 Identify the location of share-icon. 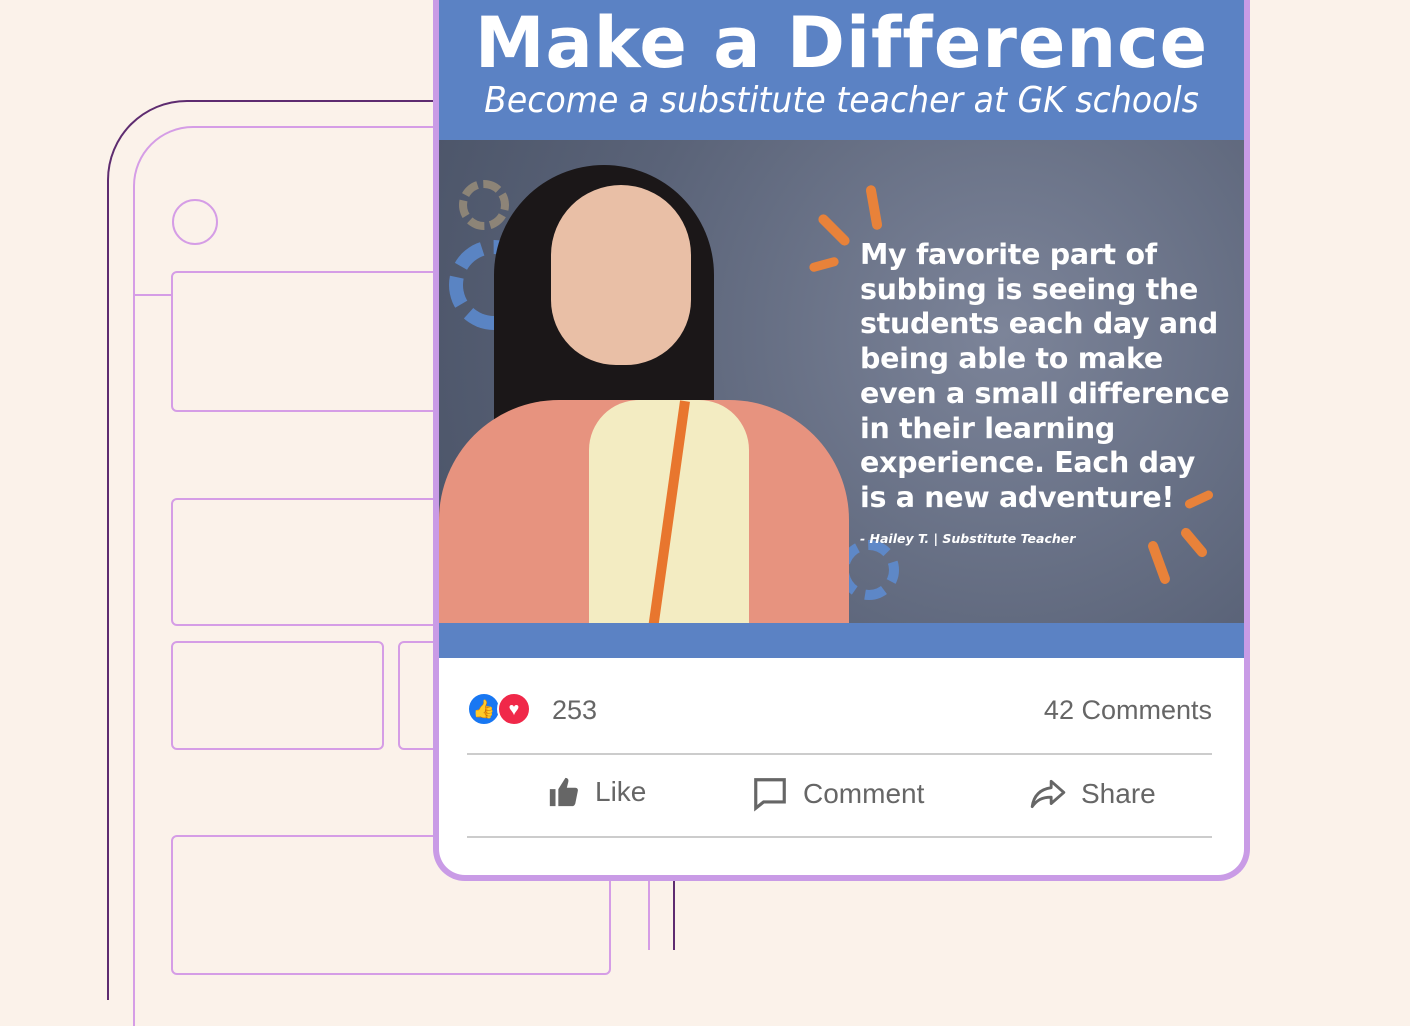
(1048, 794).